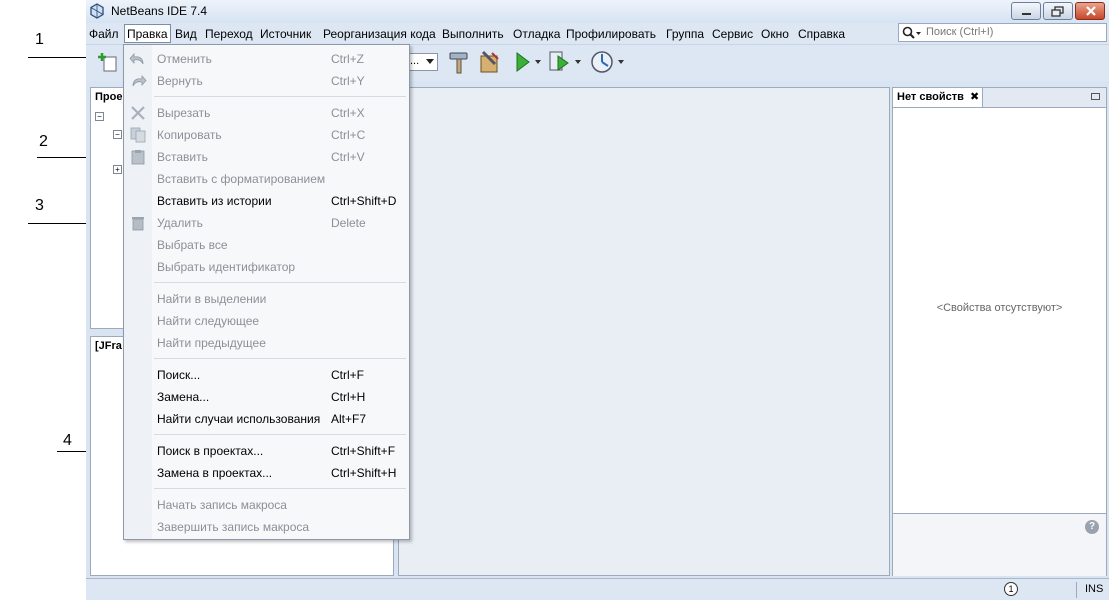 This screenshot has width=1109, height=600. What do you see at coordinates (266, 419) in the screenshot?
I see `menu-item-find-usages: Найти случаи использования Alt+F7` at bounding box center [266, 419].